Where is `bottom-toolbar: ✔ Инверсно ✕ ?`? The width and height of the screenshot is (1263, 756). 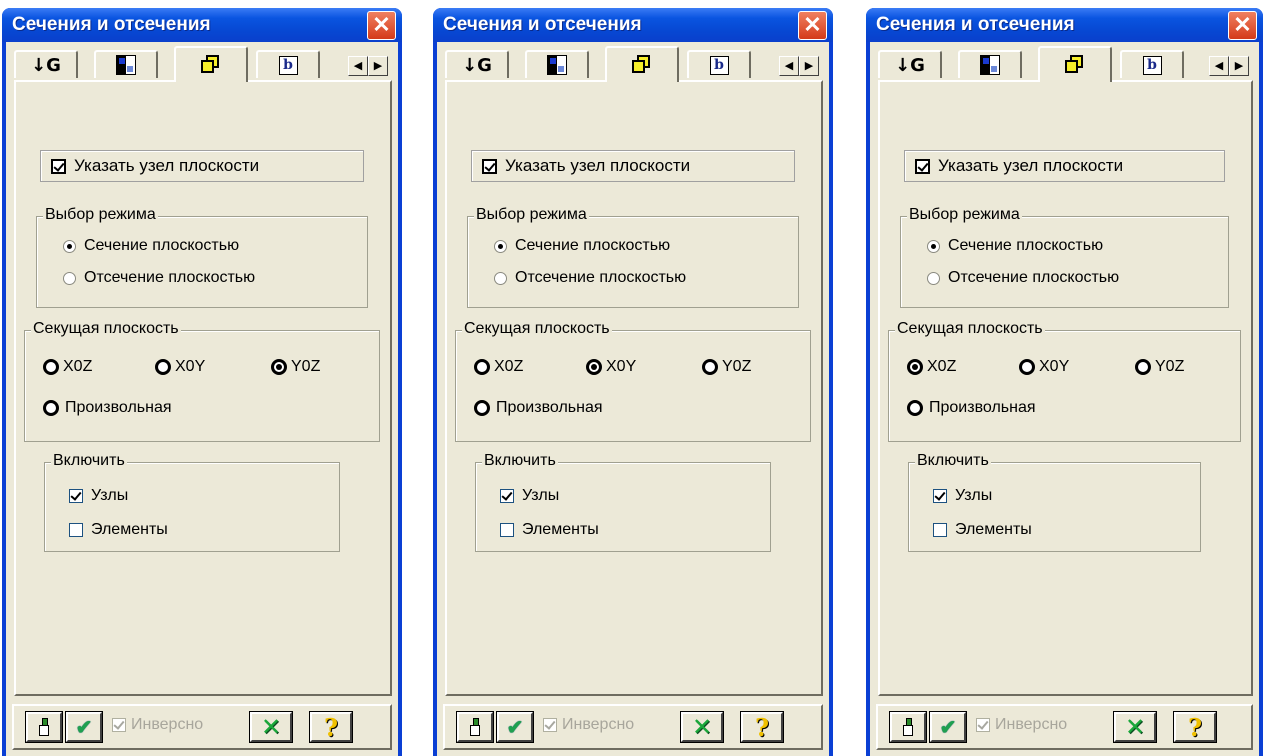 bottom-toolbar: ✔ Инверсно ✕ ? is located at coordinates (633, 727).